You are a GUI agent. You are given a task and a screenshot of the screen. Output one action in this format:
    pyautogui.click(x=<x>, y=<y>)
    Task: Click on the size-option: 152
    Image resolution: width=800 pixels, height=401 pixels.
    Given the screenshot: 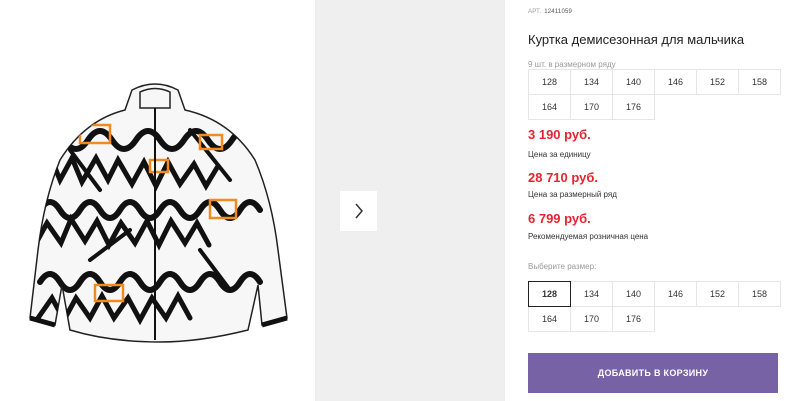 What is the action you would take?
    pyautogui.click(x=717, y=294)
    